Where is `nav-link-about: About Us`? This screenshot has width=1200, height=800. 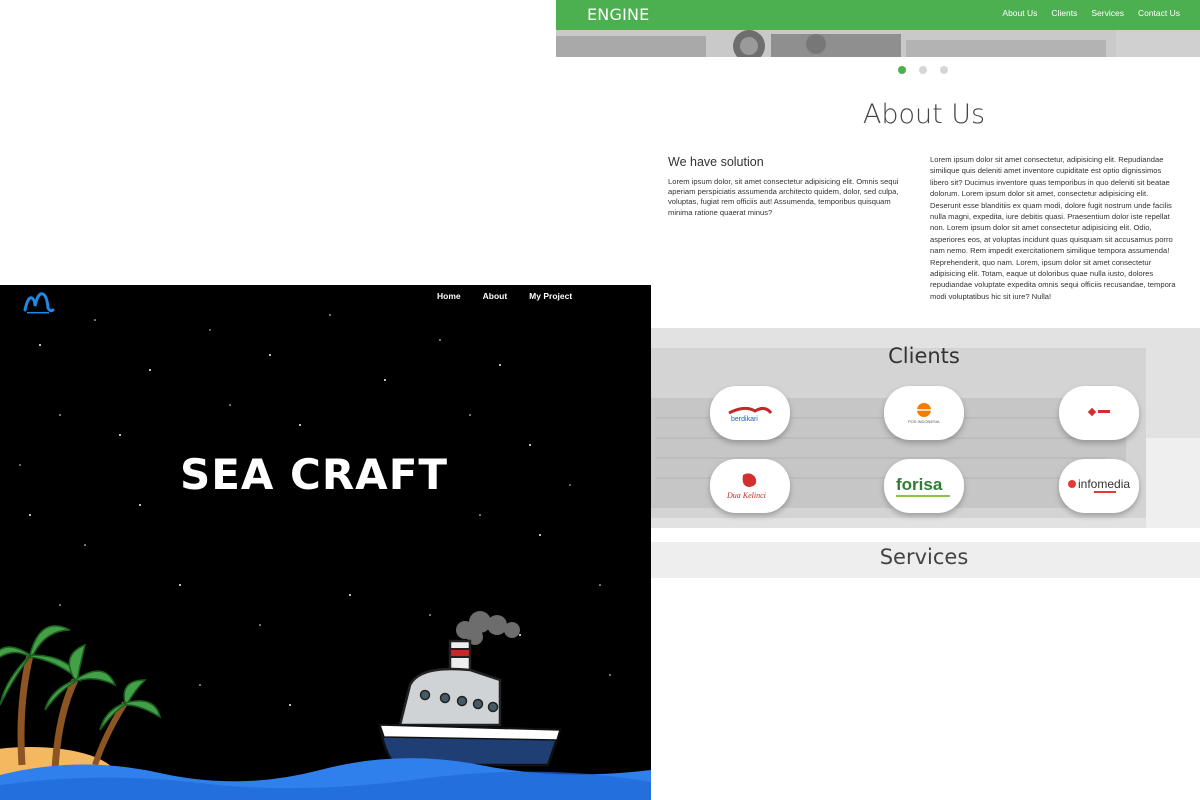
nav-link-about: About Us is located at coordinates (1019, 13).